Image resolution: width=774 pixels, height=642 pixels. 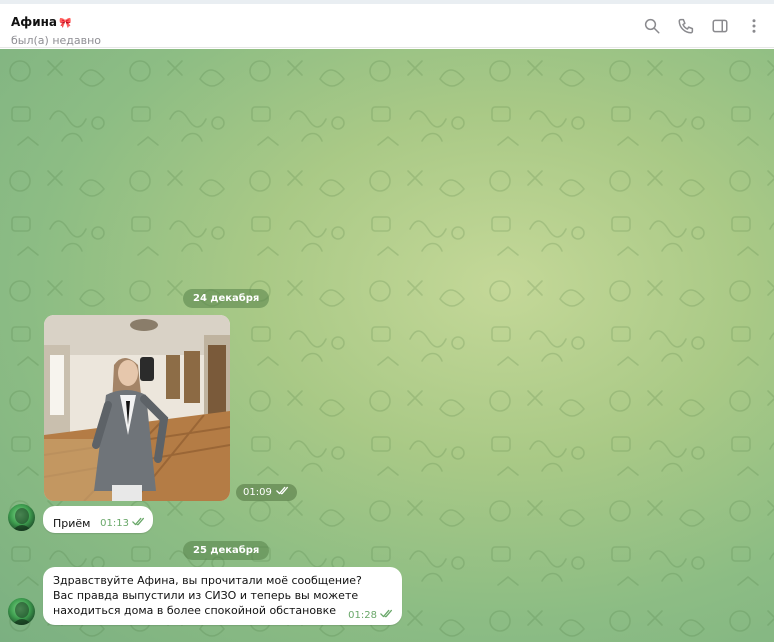 What do you see at coordinates (226, 550) in the screenshot?
I see `date-separator: 25 декабря` at bounding box center [226, 550].